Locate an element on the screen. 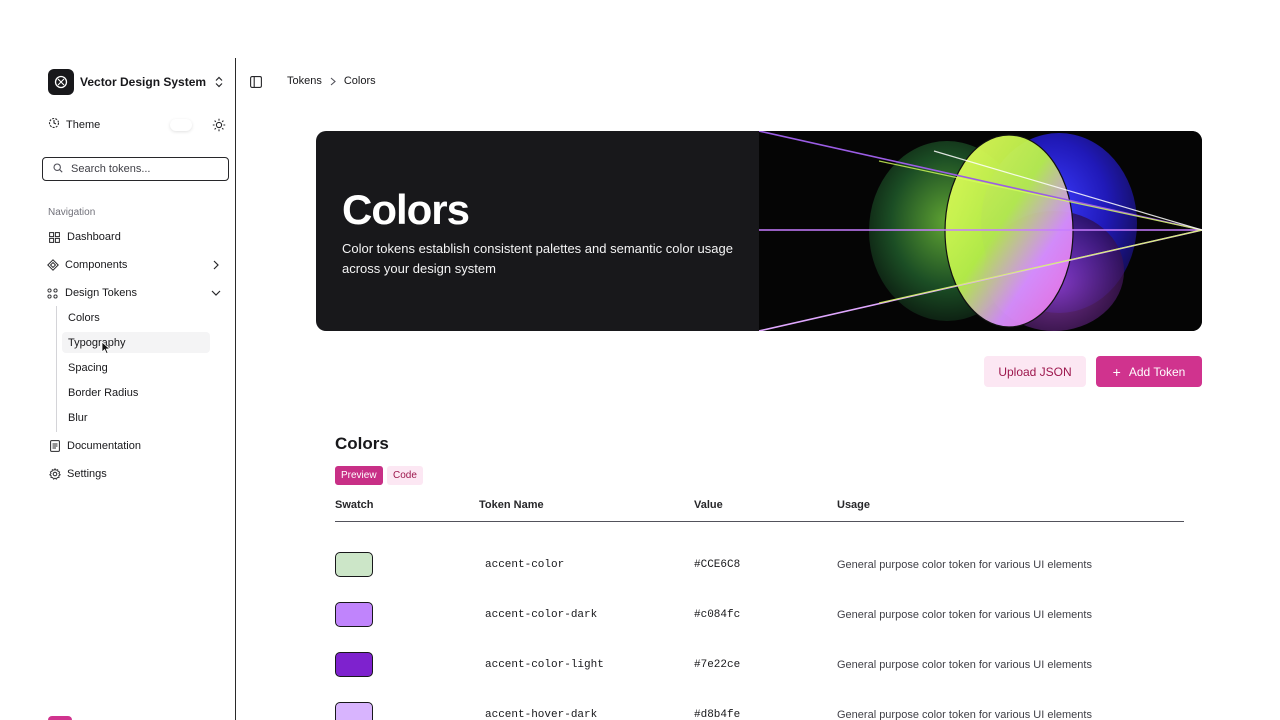 This screenshot has height=720, width=1280. user-avatar-edge is located at coordinates (60, 718).